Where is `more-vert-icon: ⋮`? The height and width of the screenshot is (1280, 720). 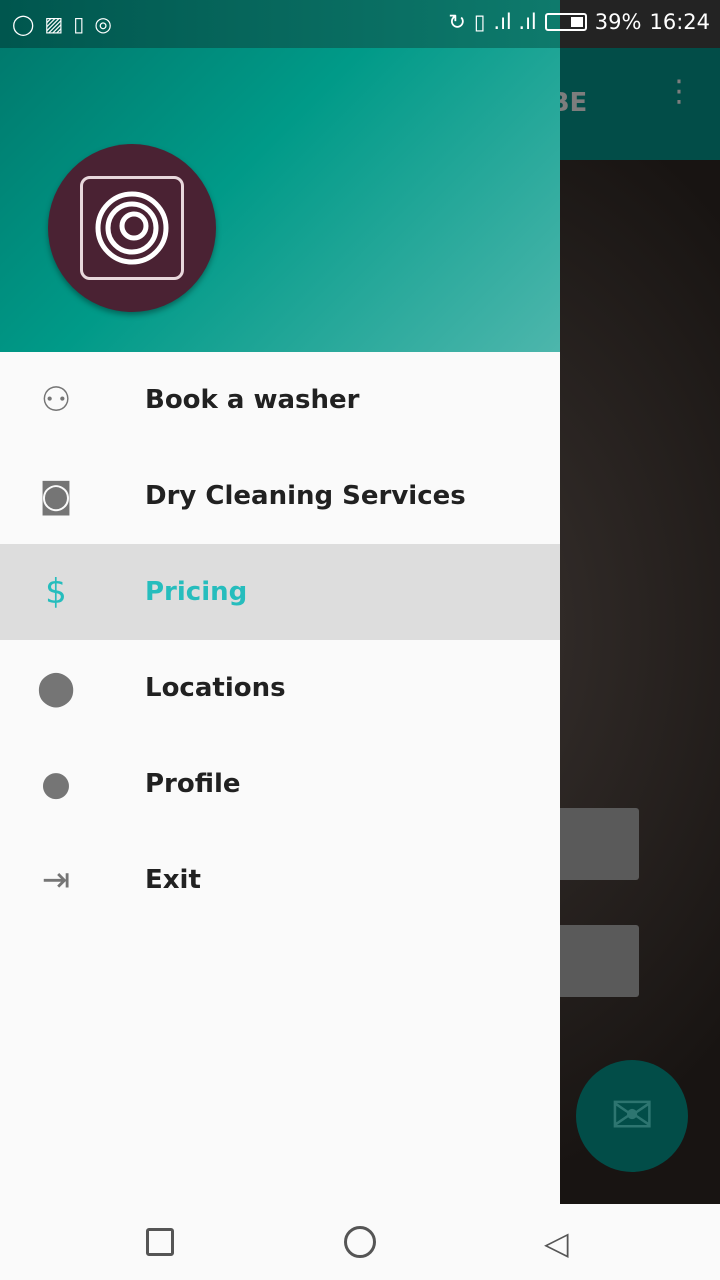 more-vert-icon: ⋮ is located at coordinates (679, 101).